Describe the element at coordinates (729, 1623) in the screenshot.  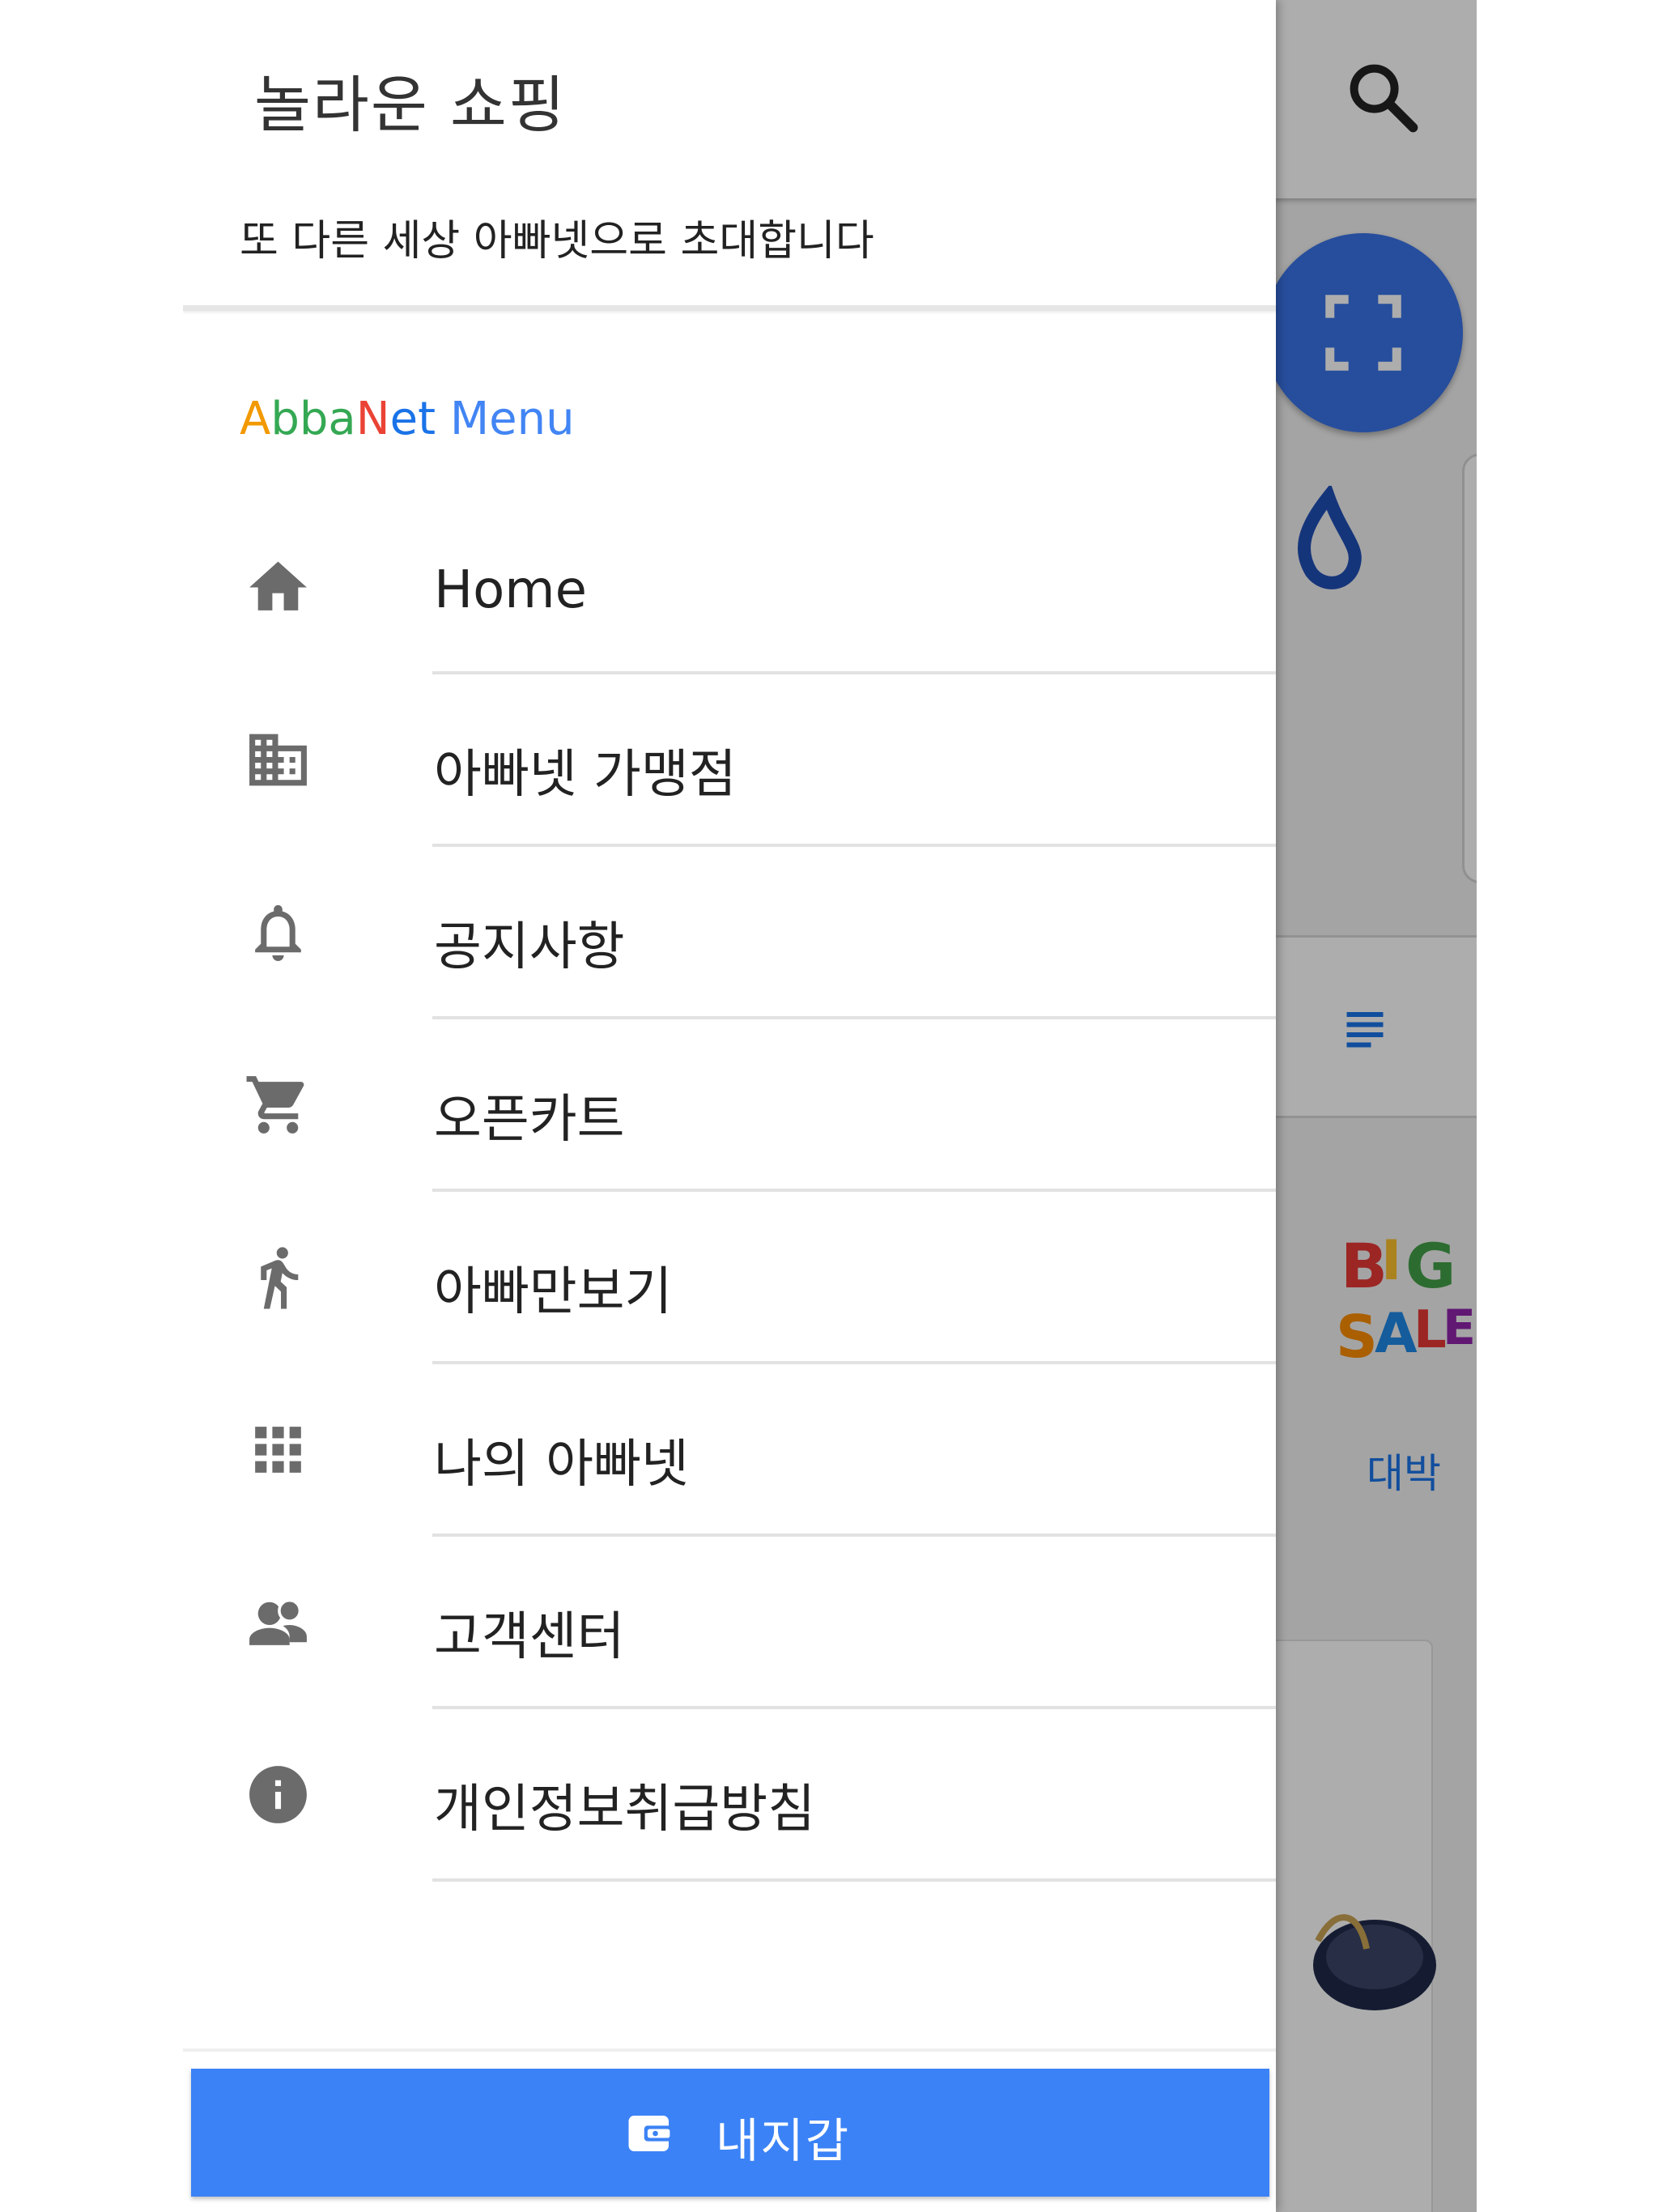
I see `menu-item-customer-center: 고객센터` at that location.